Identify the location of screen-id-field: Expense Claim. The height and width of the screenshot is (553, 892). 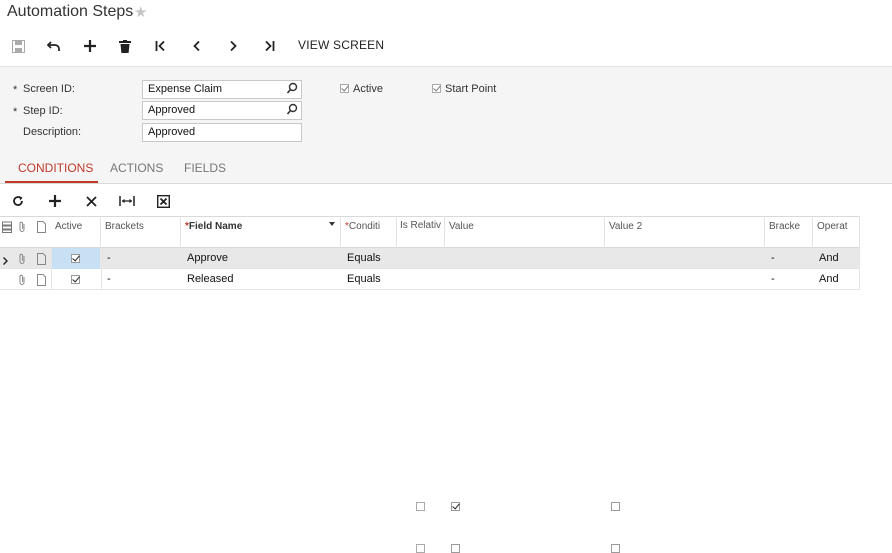
(222, 89).